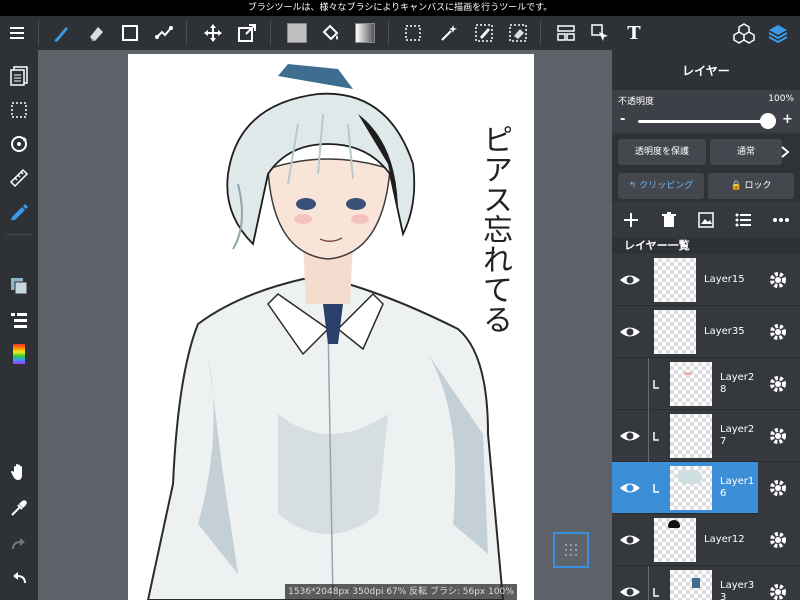 Image resolution: width=800 pixels, height=600 pixels. What do you see at coordinates (213, 33) in the screenshot?
I see `move-icon` at bounding box center [213, 33].